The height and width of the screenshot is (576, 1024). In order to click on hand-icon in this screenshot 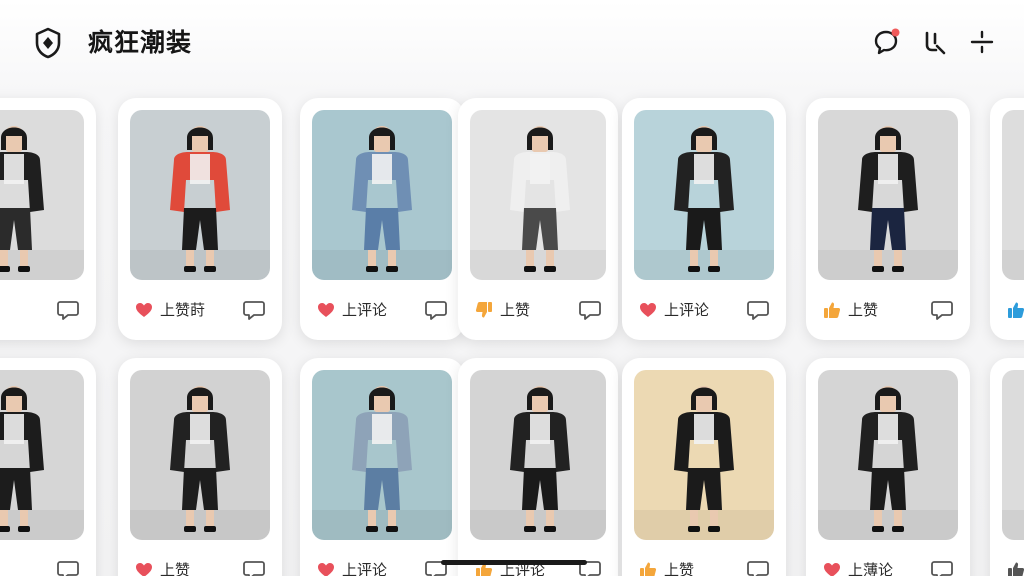, I will do `click(1015, 568)`.